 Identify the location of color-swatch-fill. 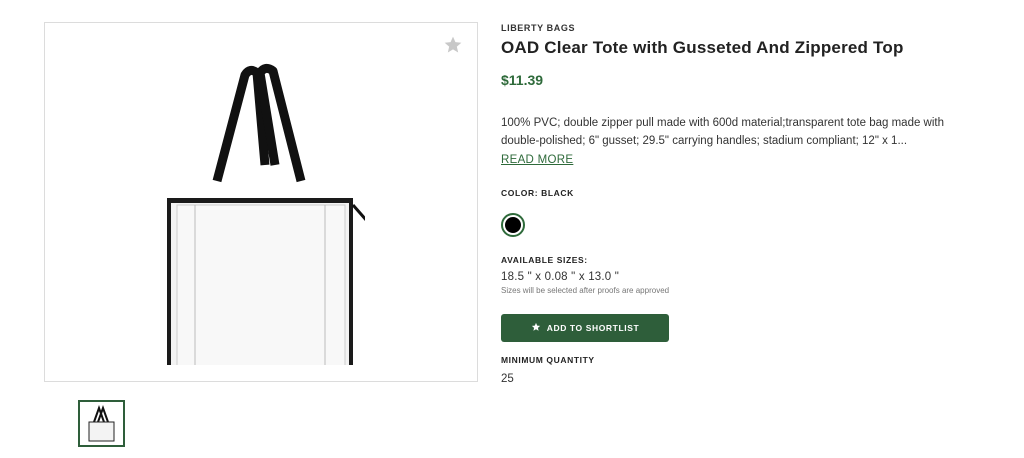
(513, 225).